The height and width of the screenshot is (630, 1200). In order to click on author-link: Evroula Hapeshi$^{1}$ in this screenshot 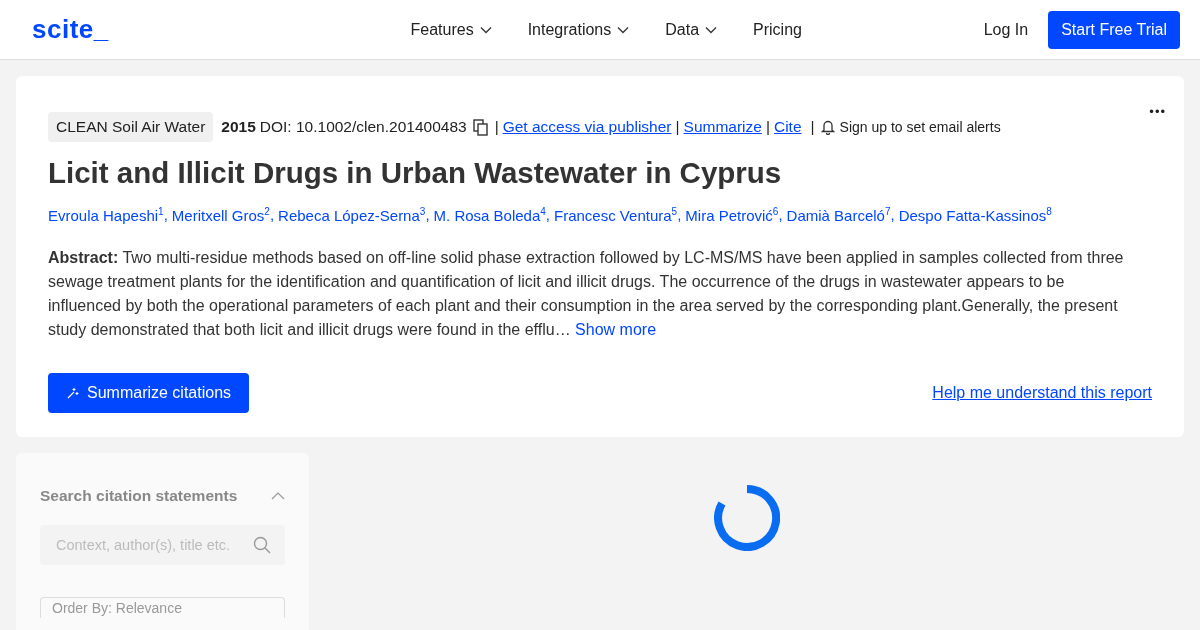, I will do `click(106, 215)`.